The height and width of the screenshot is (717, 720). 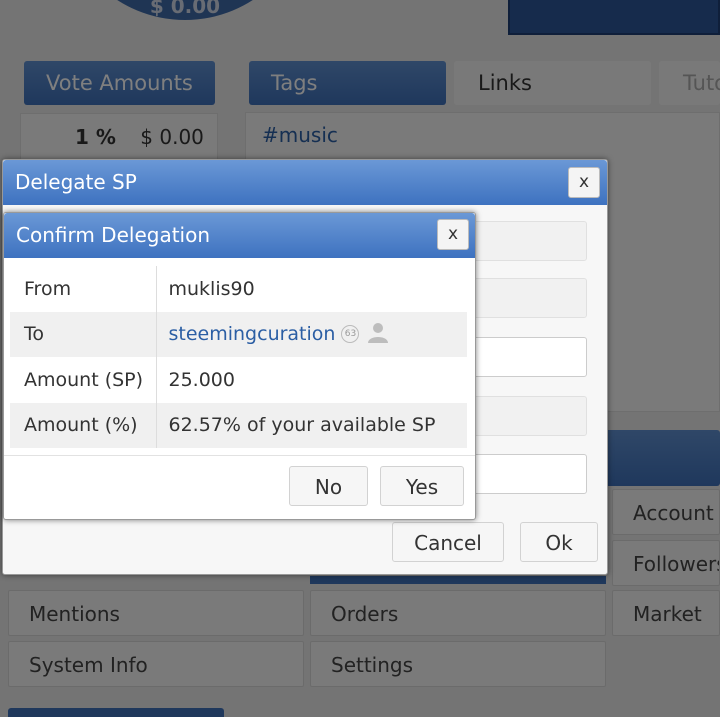 I want to click on delegate-amount-input, so click(x=530, y=357).